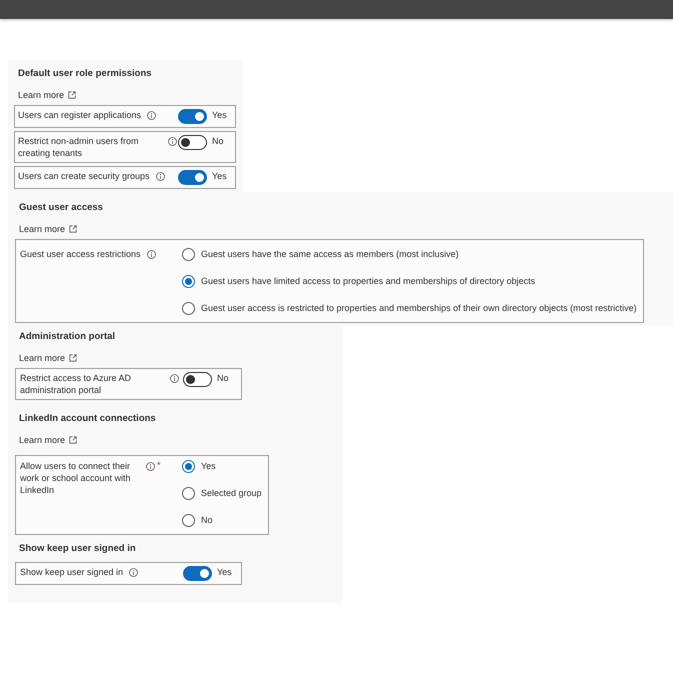  What do you see at coordinates (77, 549) in the screenshot?
I see `section-heading: Show keep user signed in` at bounding box center [77, 549].